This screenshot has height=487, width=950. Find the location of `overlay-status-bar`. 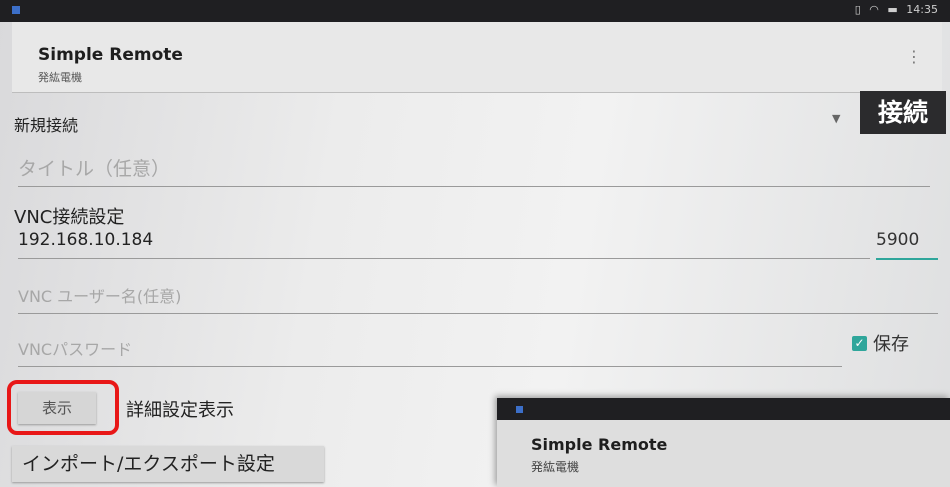

overlay-status-bar is located at coordinates (723, 409).